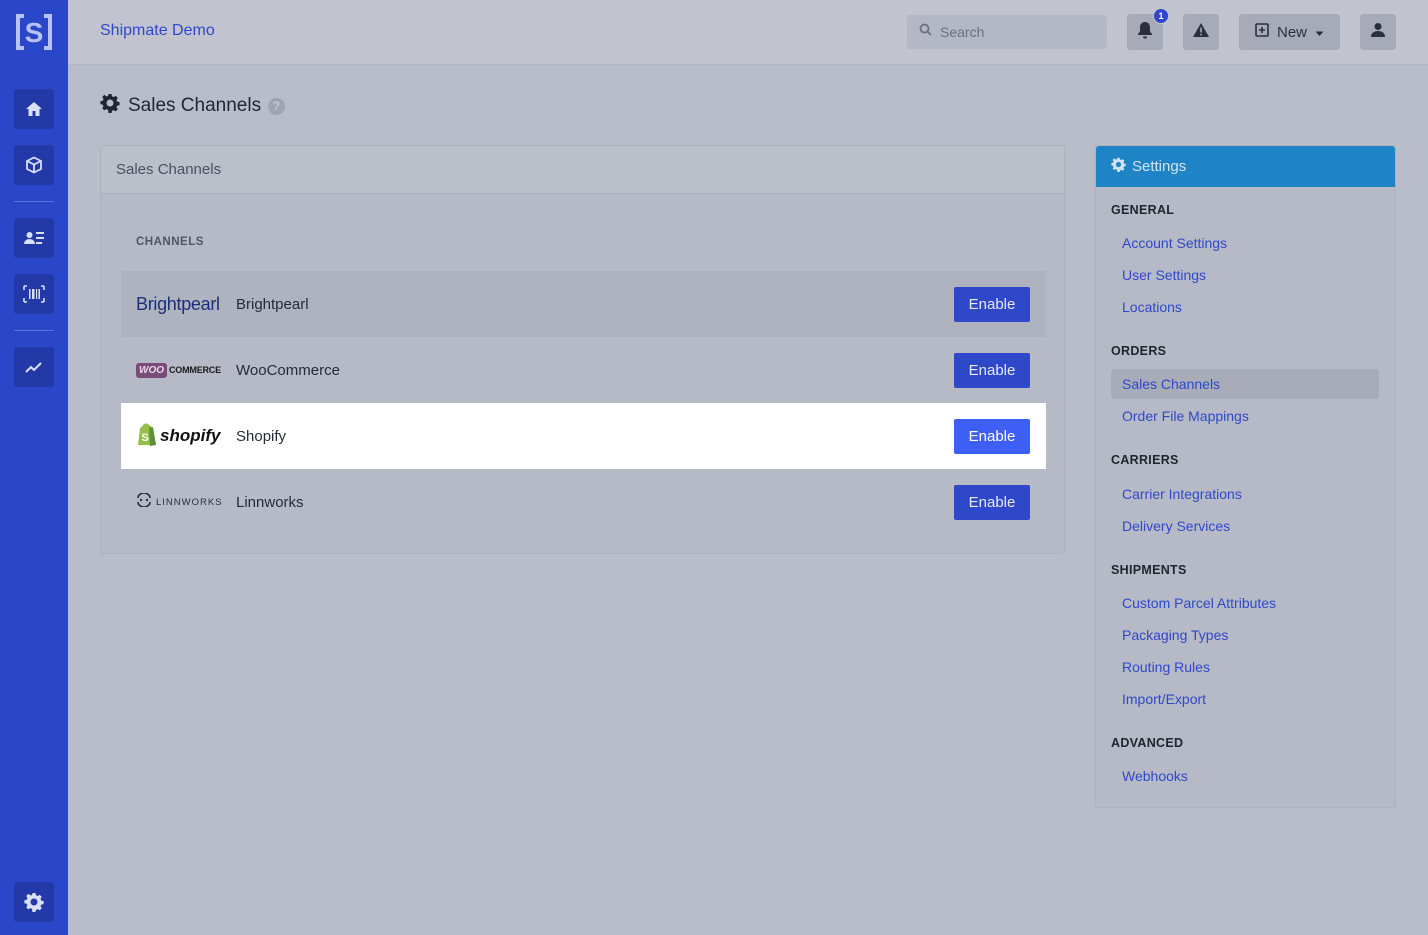 The height and width of the screenshot is (935, 1428). What do you see at coordinates (1262, 32) in the screenshot?
I see `plus-square-icon` at bounding box center [1262, 32].